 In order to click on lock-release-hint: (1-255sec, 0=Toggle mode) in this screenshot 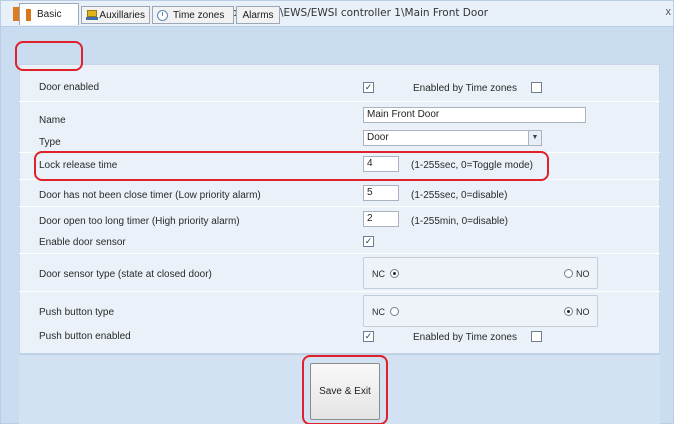, I will do `click(472, 165)`.